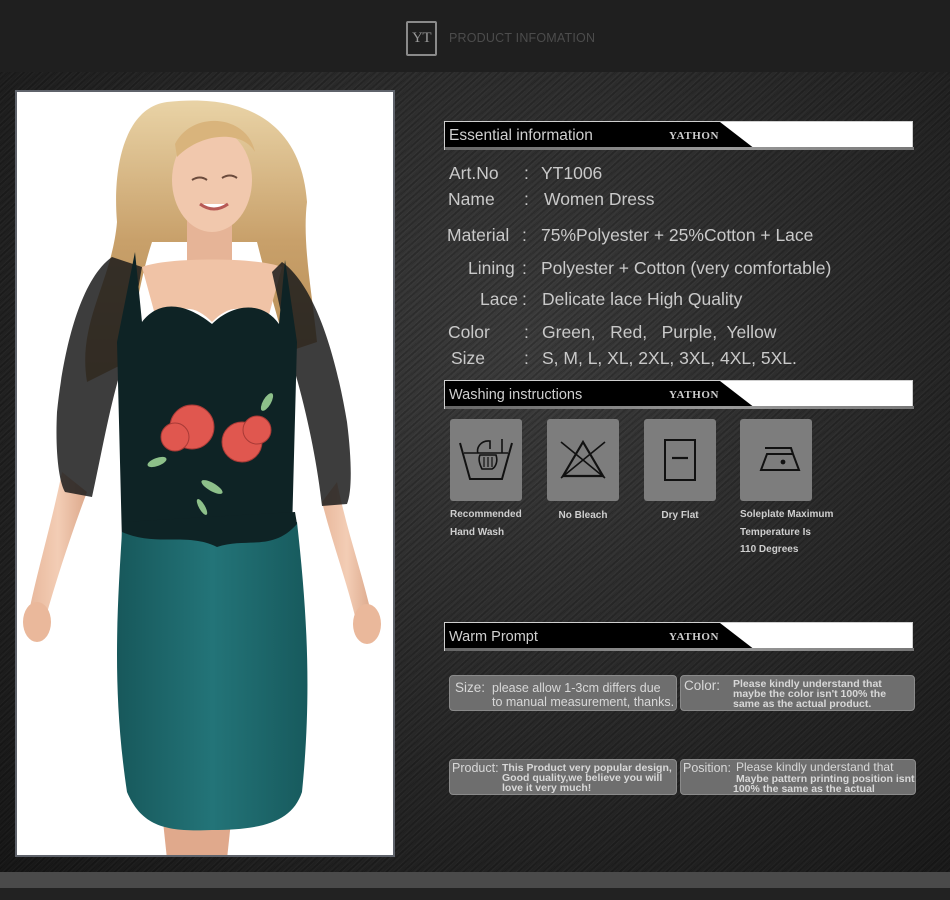 The image size is (950, 900). I want to click on prompt-text: 100% the same as the actual product., so click(804, 789).